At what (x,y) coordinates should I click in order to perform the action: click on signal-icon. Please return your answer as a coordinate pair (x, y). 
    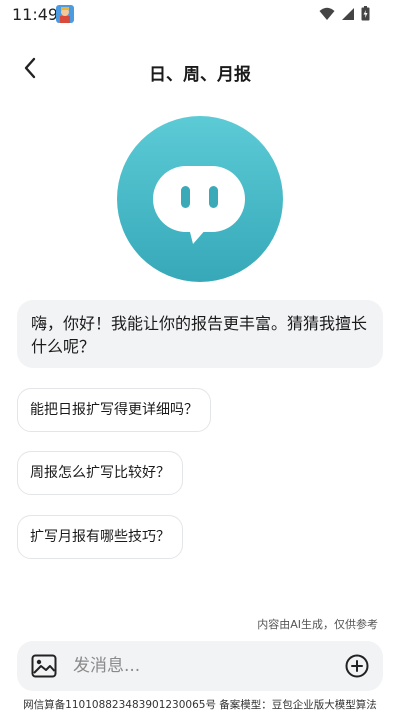
    Looking at the image, I should click on (348, 15).